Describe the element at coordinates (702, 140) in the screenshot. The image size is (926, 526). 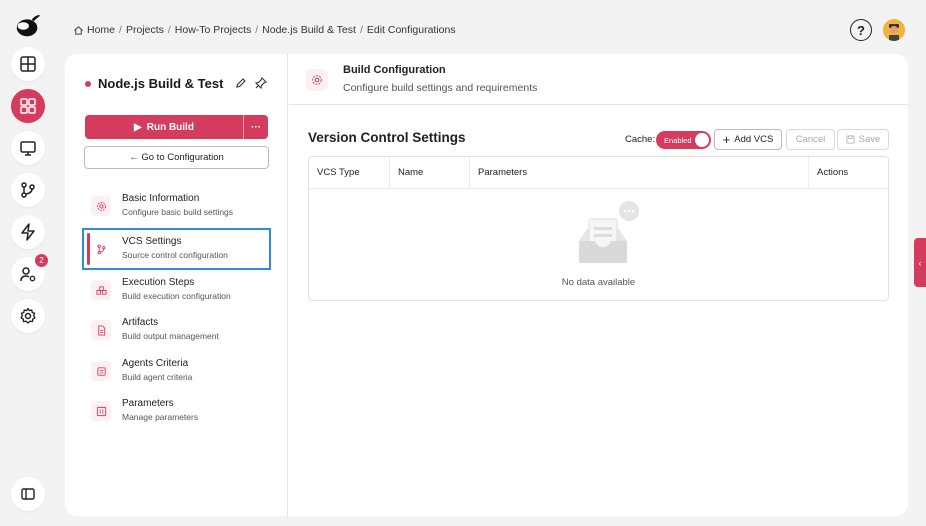
I see `toggle-knob` at that location.